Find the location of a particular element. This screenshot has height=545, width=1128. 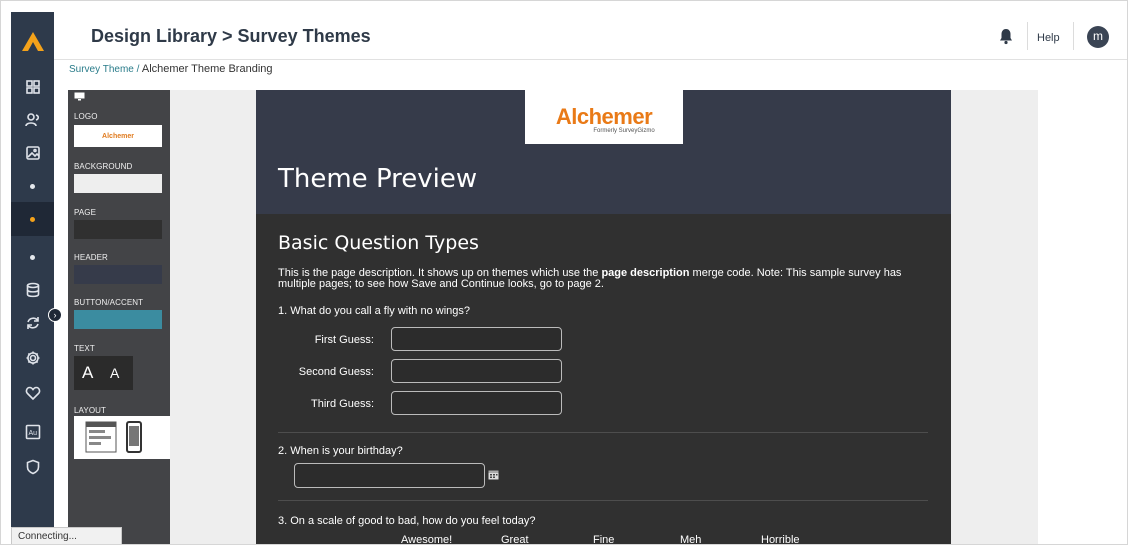

breadcrumb-survey-theme-link: Survey Theme / is located at coordinates (104, 69).